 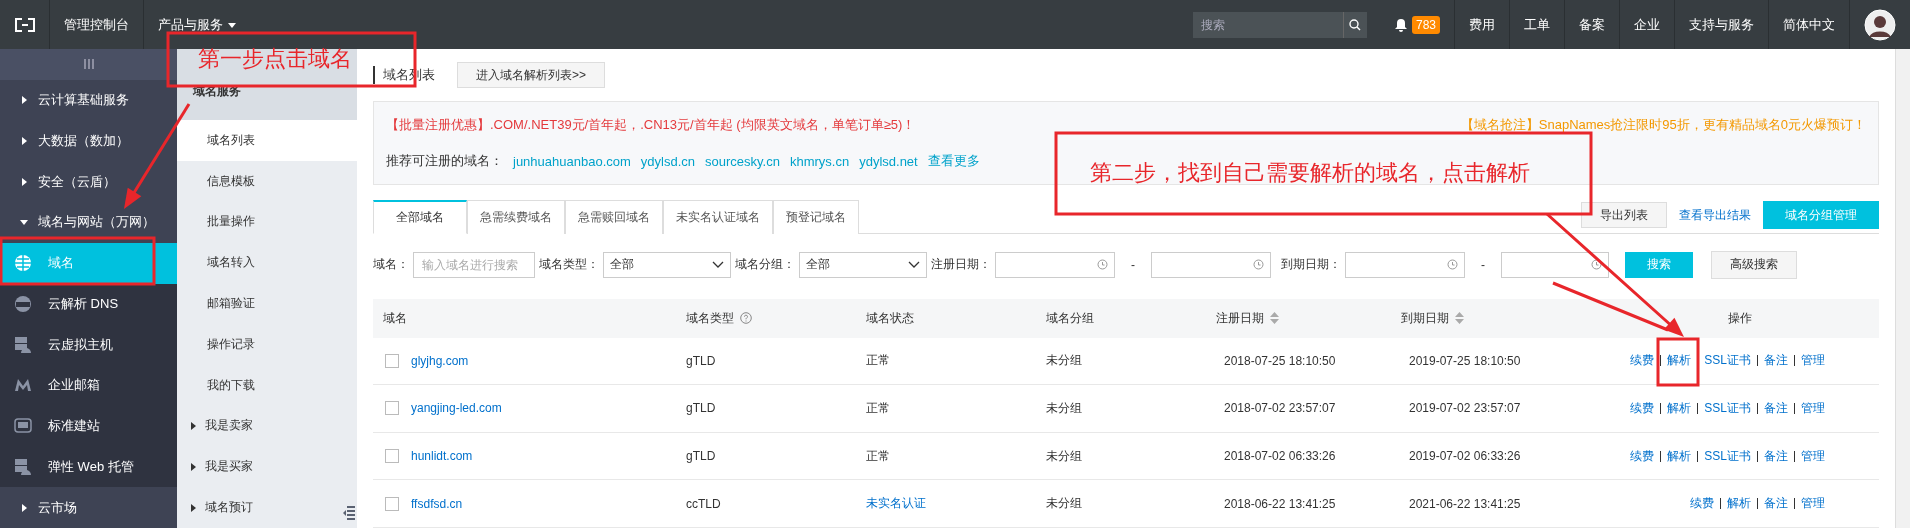 What do you see at coordinates (1880, 24) in the screenshot?
I see `avatar` at bounding box center [1880, 24].